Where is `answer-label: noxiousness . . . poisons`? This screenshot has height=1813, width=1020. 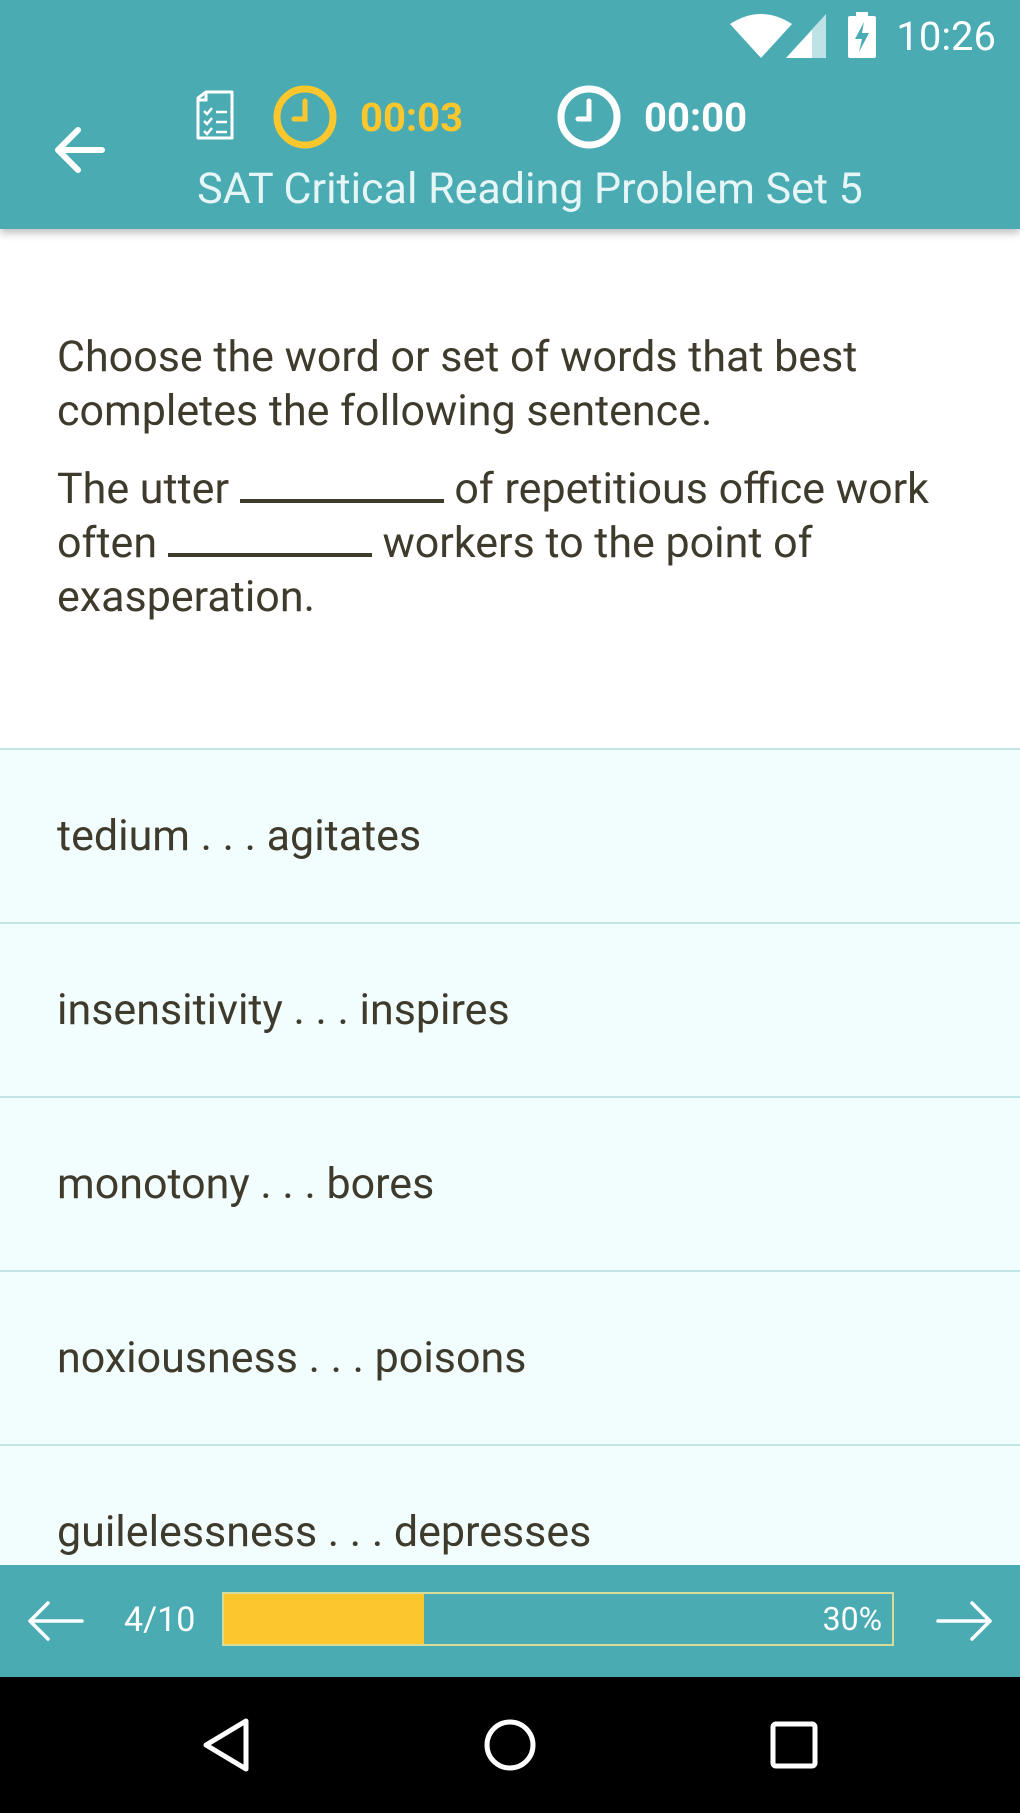
answer-label: noxiousness . . . poisons is located at coordinates (292, 1358).